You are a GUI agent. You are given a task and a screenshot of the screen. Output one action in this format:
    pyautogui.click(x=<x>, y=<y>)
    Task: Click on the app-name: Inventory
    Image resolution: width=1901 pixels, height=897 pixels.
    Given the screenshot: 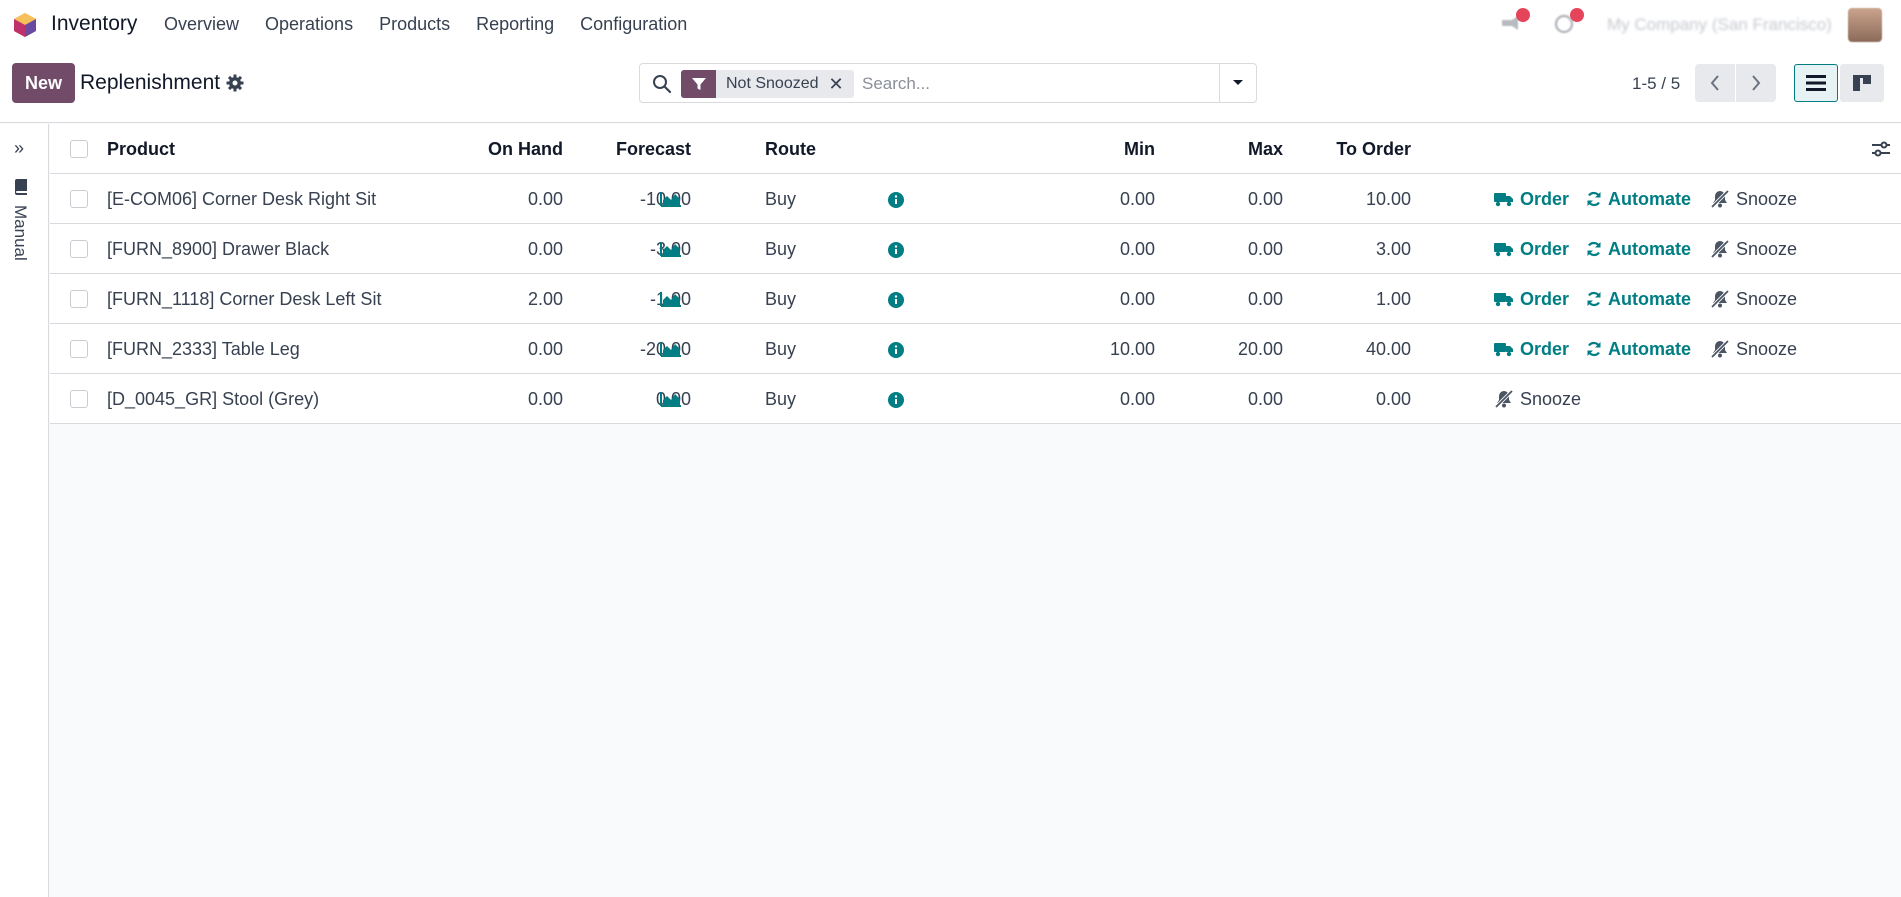 What is the action you would take?
    pyautogui.click(x=94, y=24)
    